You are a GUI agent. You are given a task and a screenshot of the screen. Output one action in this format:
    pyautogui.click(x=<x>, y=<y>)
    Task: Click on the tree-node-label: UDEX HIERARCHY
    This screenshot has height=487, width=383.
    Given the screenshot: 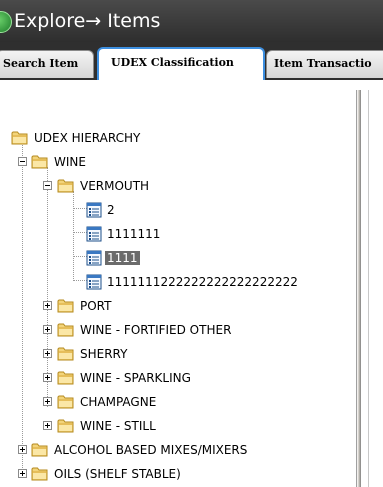 What is the action you would take?
    pyautogui.click(x=87, y=138)
    